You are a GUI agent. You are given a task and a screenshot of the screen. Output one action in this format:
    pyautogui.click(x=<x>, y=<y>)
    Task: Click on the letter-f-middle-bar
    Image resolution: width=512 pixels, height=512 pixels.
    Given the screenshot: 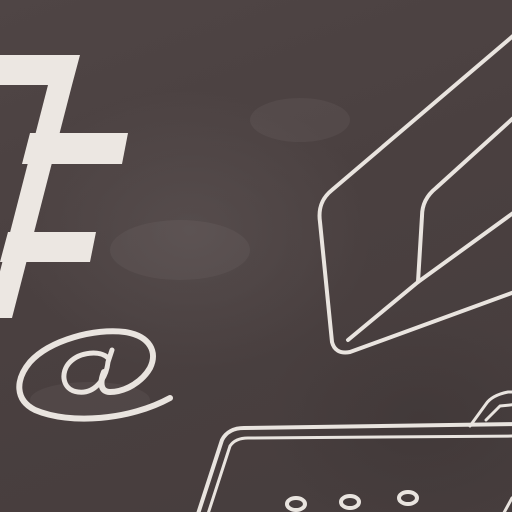 What is the action you would take?
    pyautogui.click(x=75, y=148)
    